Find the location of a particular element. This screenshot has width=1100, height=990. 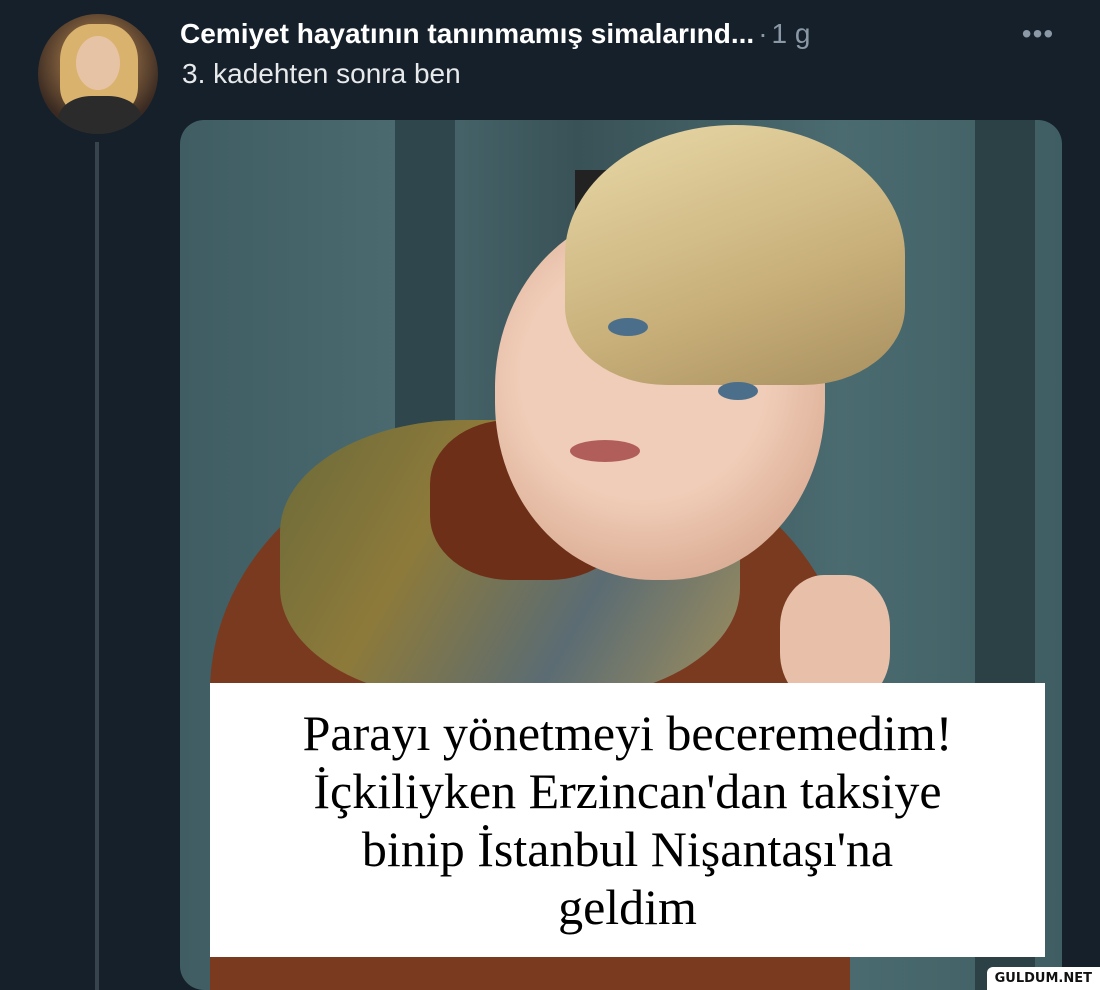

watermark: GULDUM.NET is located at coordinates (1043, 978).